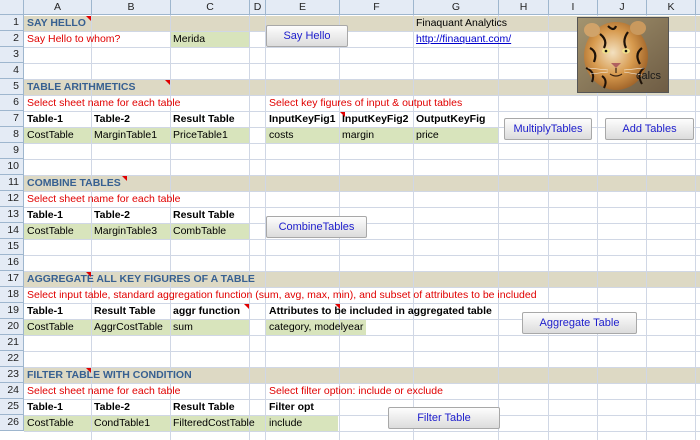 Image resolution: width=700 pixels, height=440 pixels. I want to click on filter-value-table1: CostTable, so click(58, 423).